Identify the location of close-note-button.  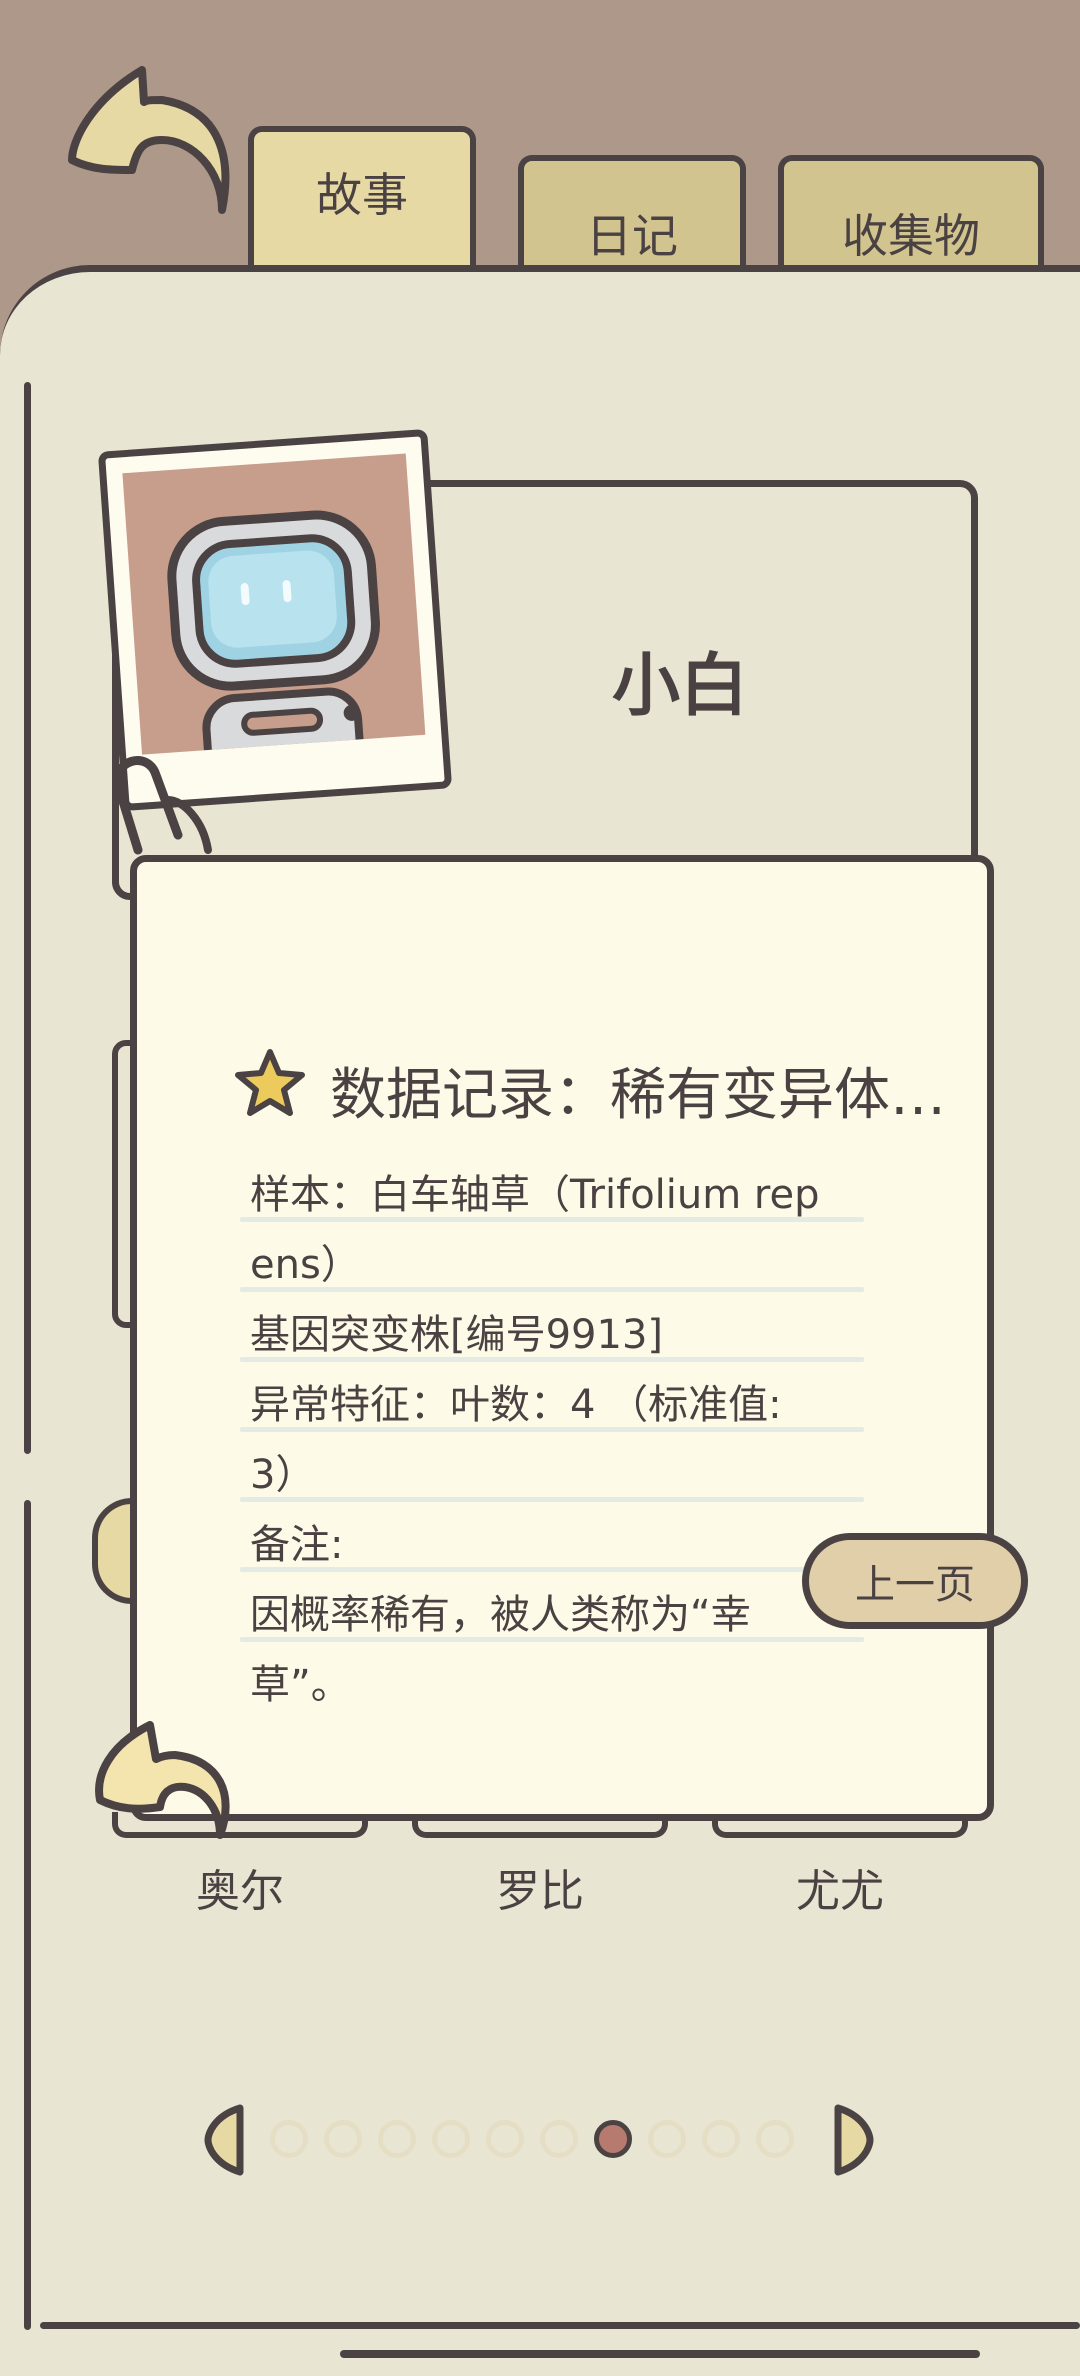
(165, 1785).